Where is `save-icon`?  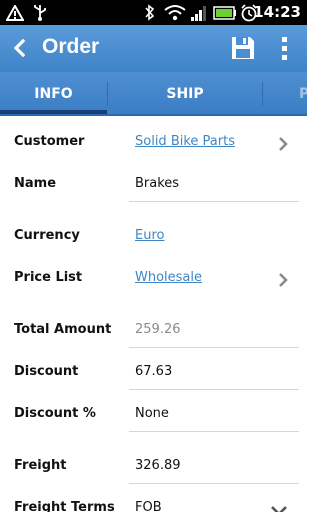
save-icon is located at coordinates (243, 48).